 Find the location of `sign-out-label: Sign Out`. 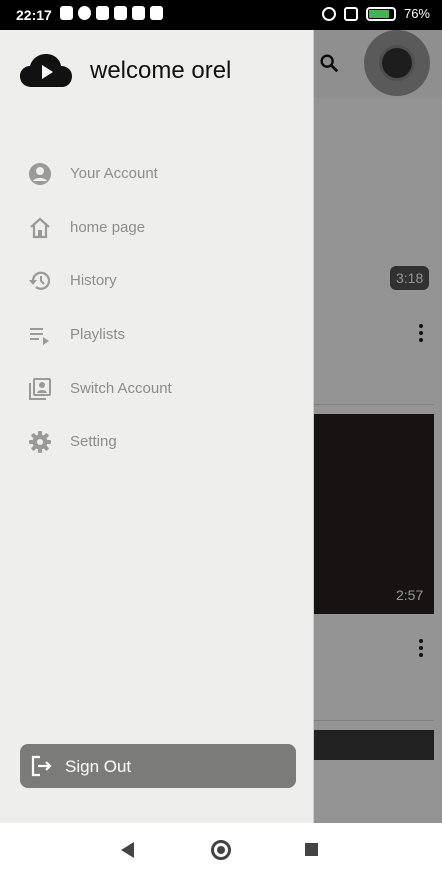

sign-out-label: Sign Out is located at coordinates (98, 766).